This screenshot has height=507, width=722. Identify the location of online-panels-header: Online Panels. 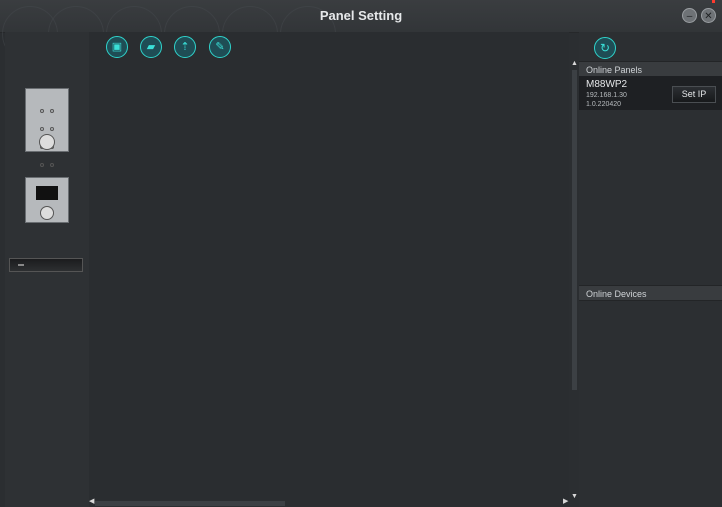
(650, 69).